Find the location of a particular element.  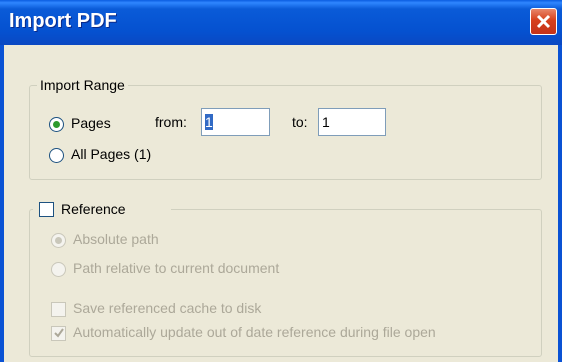

to-label: to: is located at coordinates (300, 122).